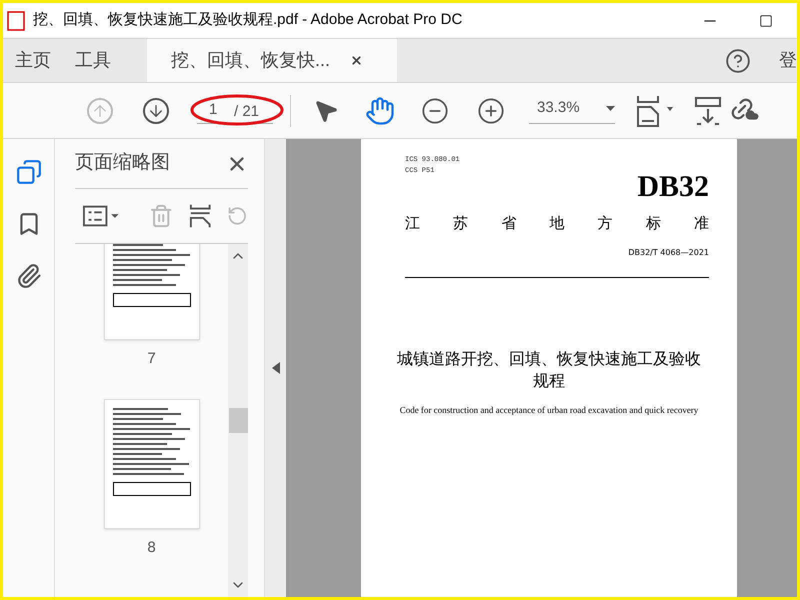 The image size is (800, 600). Describe the element at coordinates (673, 187) in the screenshot. I see `standard-code: DB32` at that location.